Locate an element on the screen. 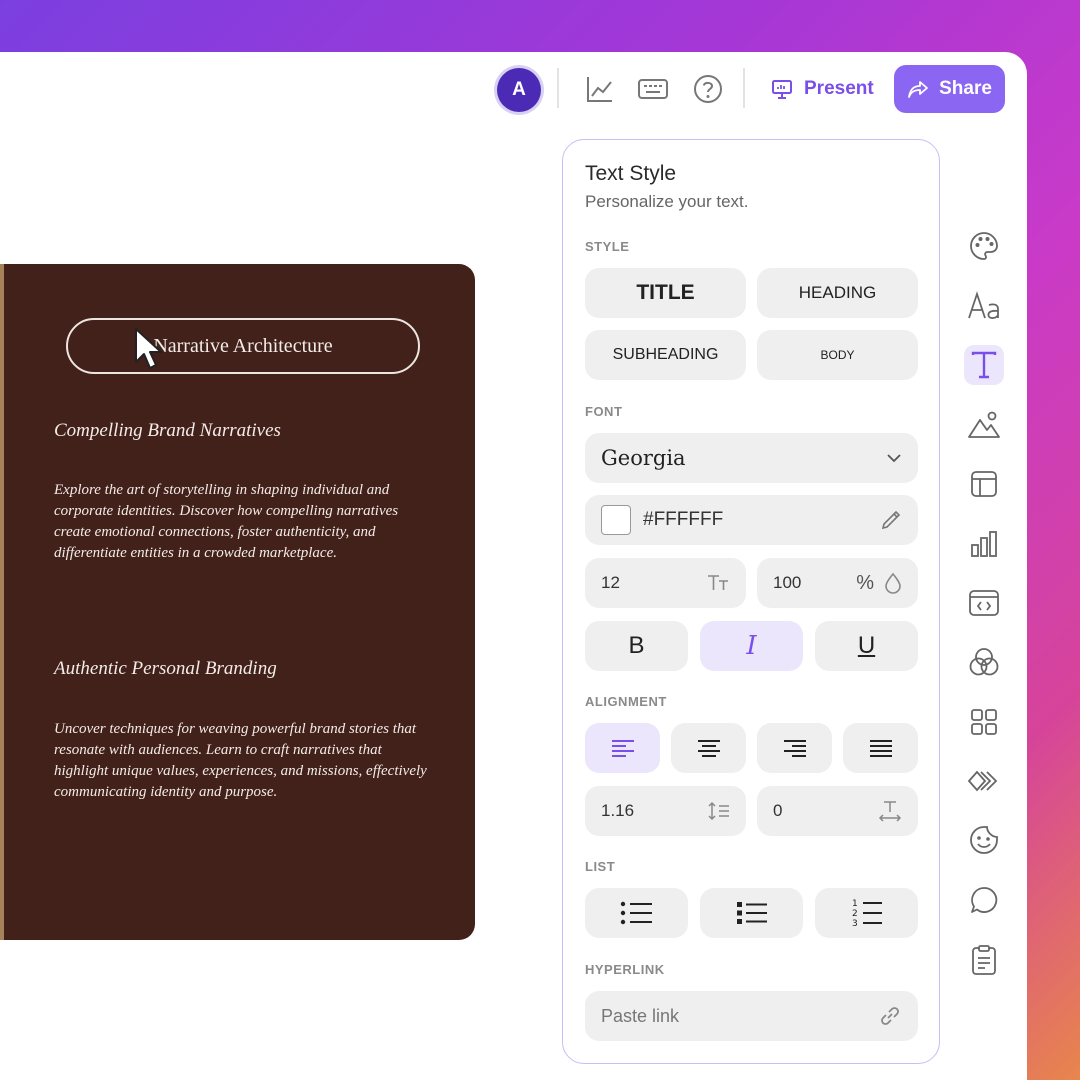 The image size is (1080, 1080). font-aa-icon is located at coordinates (984, 306).